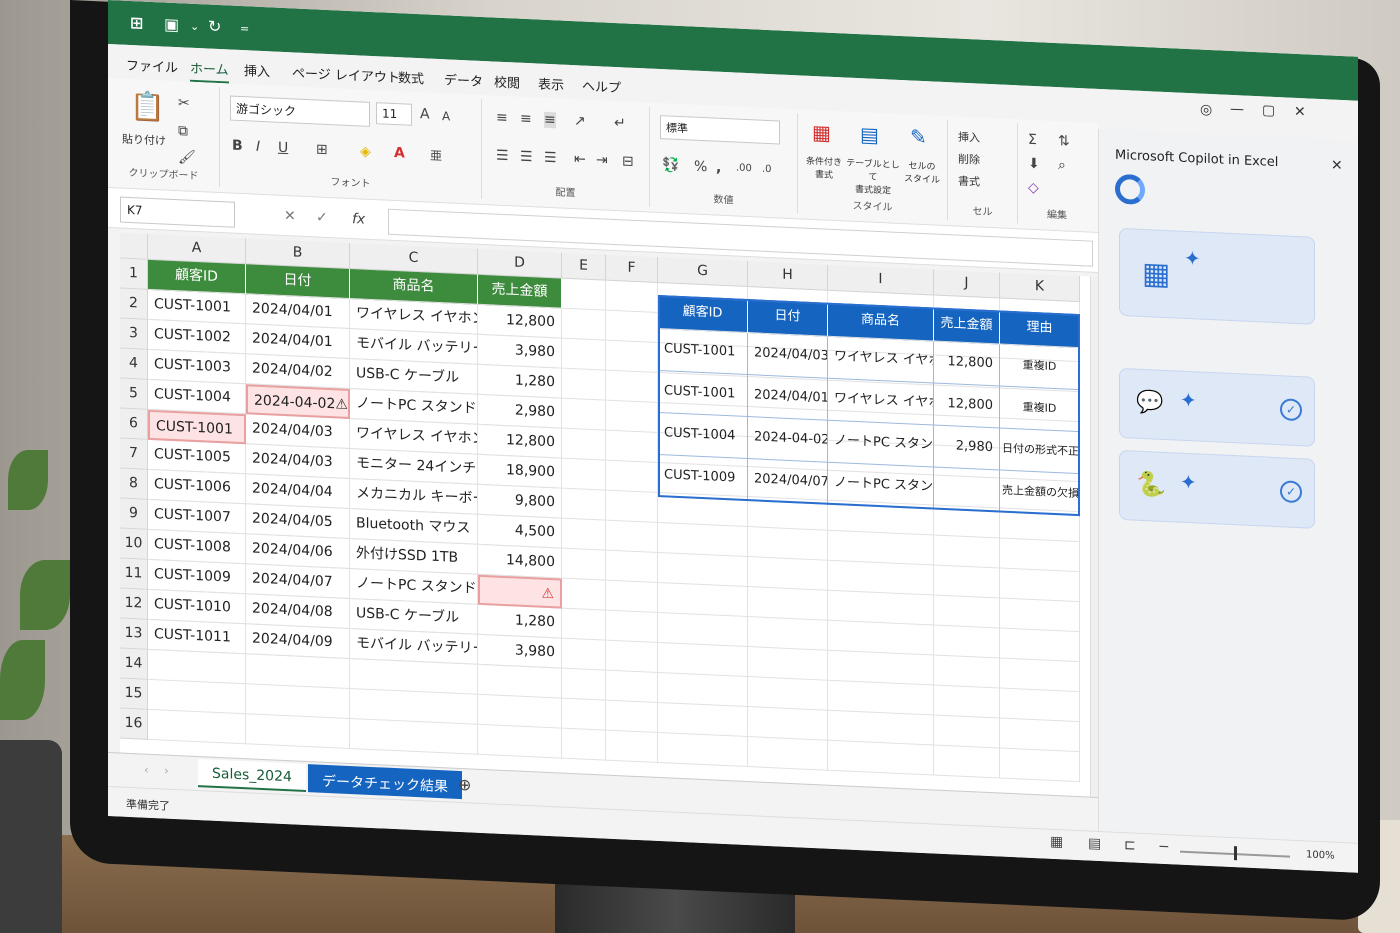 The height and width of the screenshot is (933, 1400). What do you see at coordinates (720, 130) in the screenshot?
I see `number-format-select: 標準` at bounding box center [720, 130].